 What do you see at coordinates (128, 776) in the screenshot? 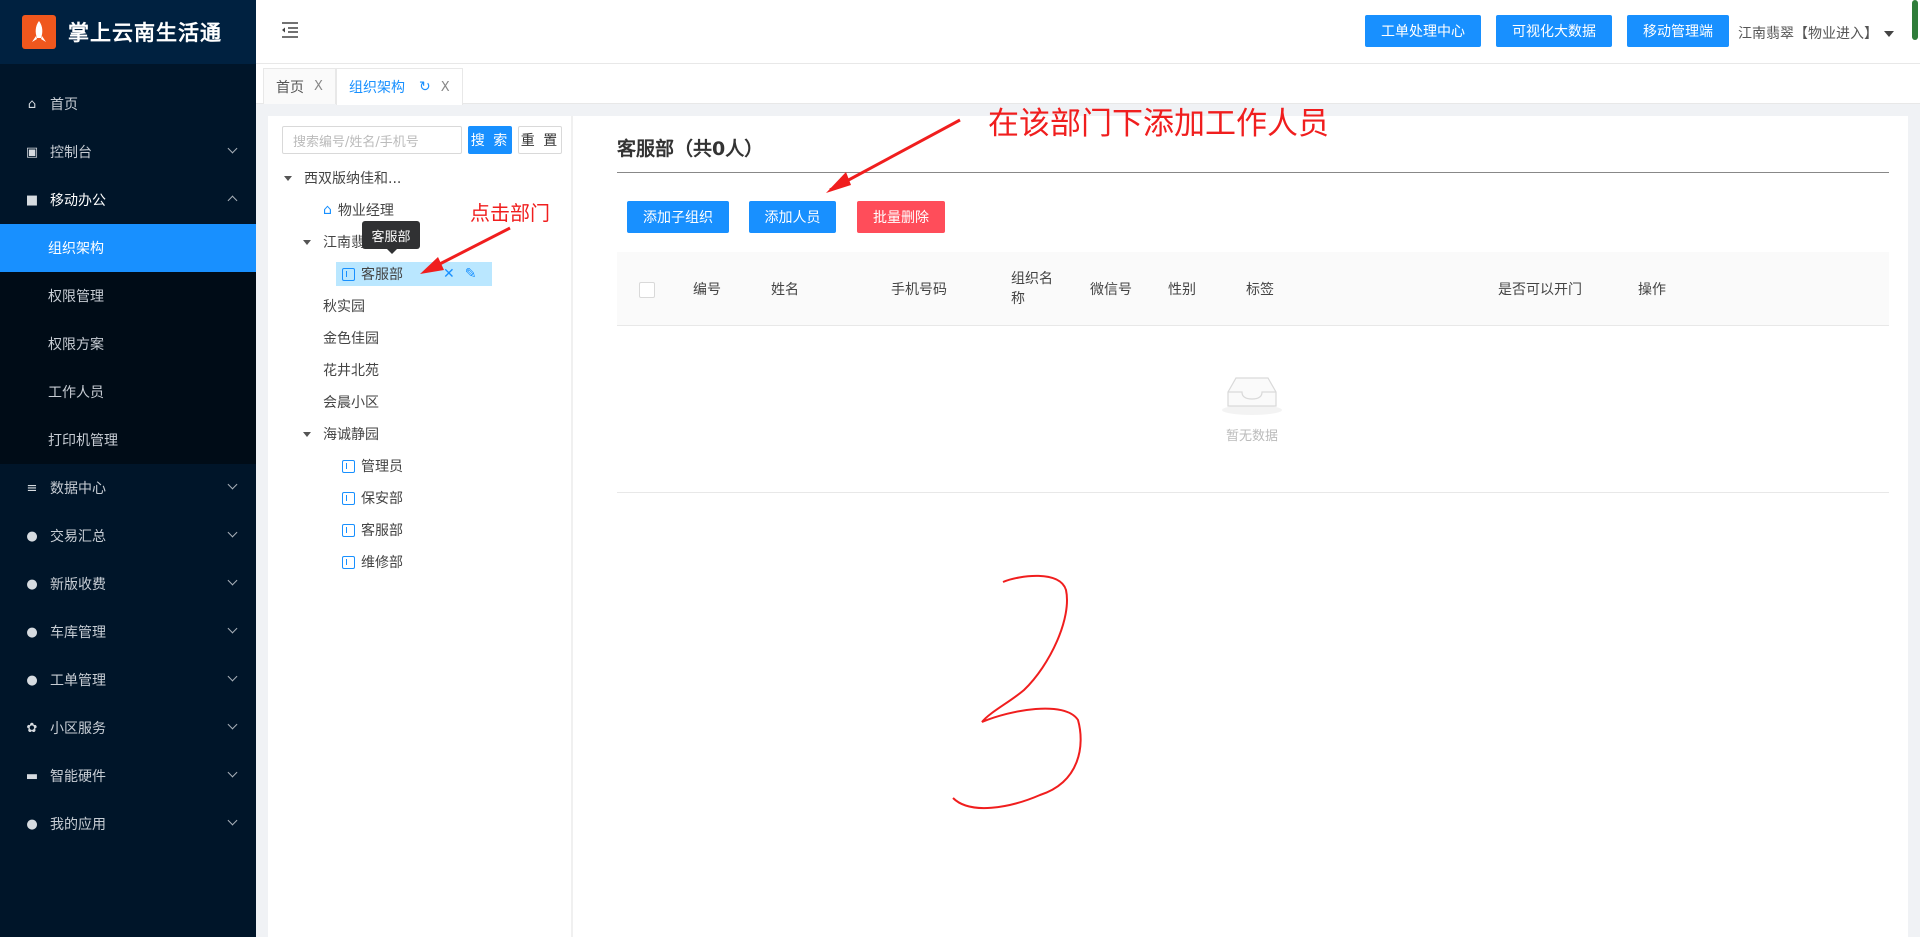
I see `sidebar-item-smart-hardware: ▬ 智能硬件` at bounding box center [128, 776].